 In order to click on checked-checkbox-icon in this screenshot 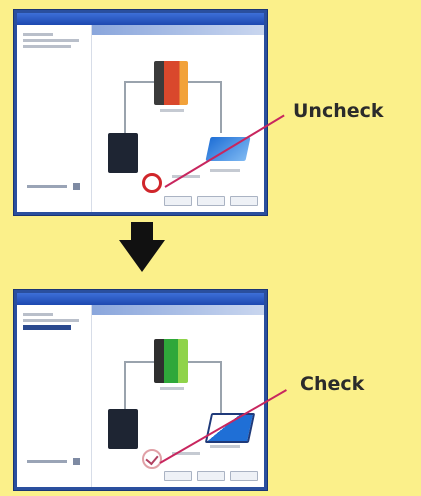, I will do `click(152, 459)`.